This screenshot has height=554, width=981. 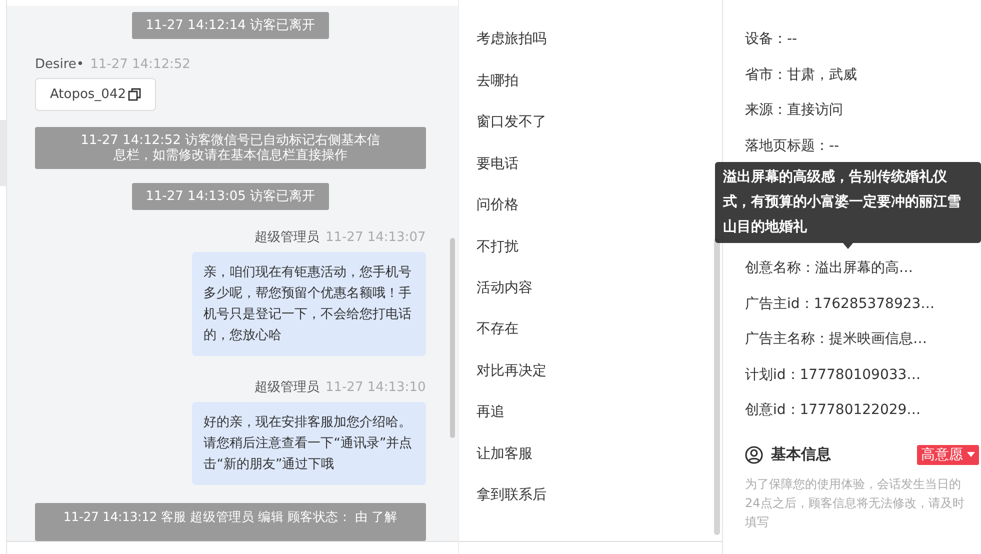 I want to click on message-meta: Desire• 11-27 14:12:52, so click(x=113, y=64).